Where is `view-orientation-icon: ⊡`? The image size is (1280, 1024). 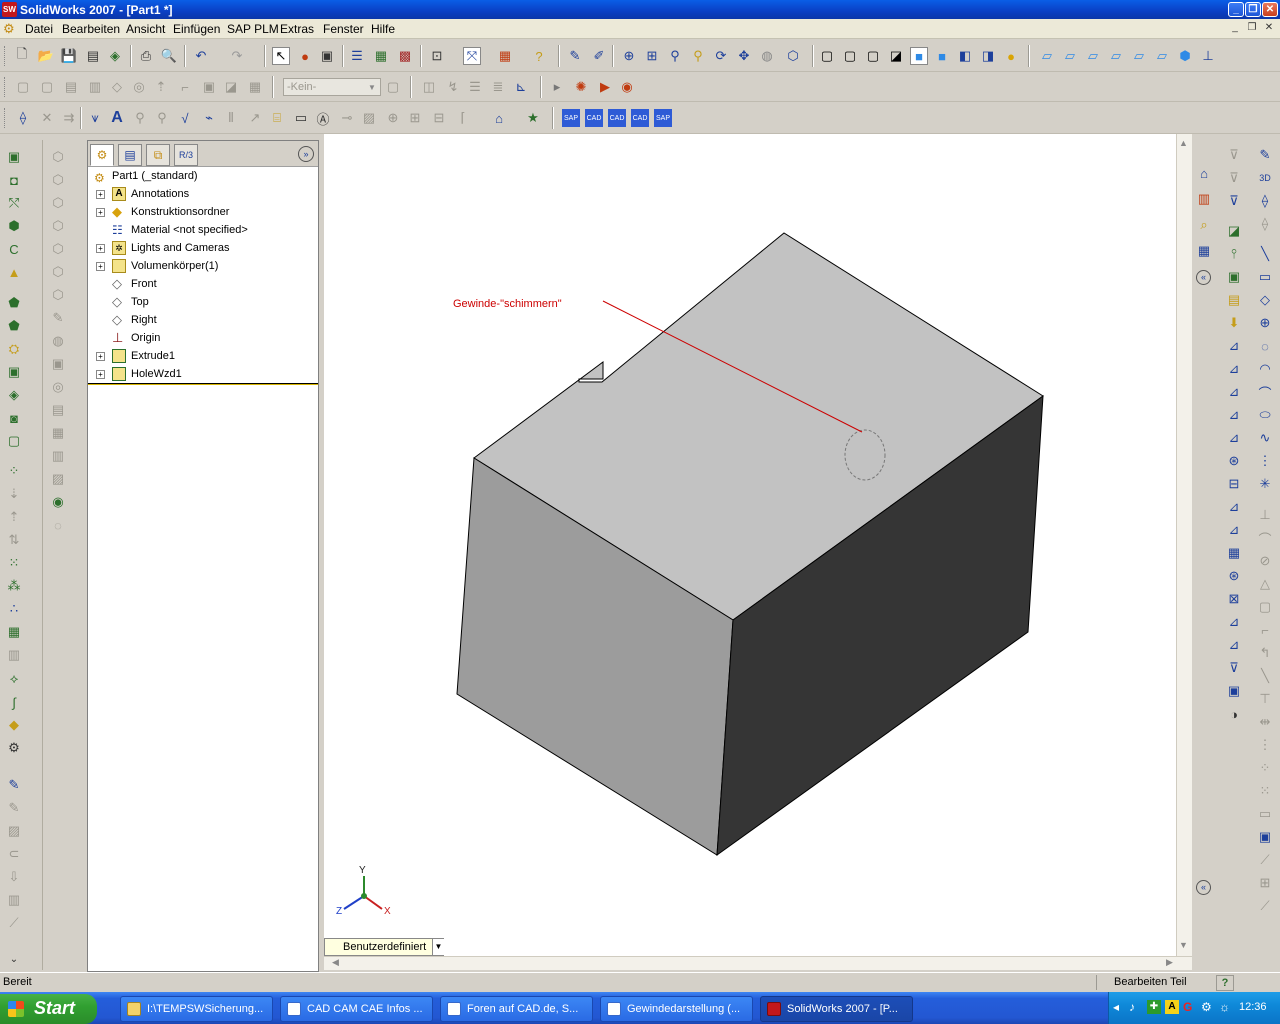 view-orientation-icon: ⊡ is located at coordinates (437, 56).